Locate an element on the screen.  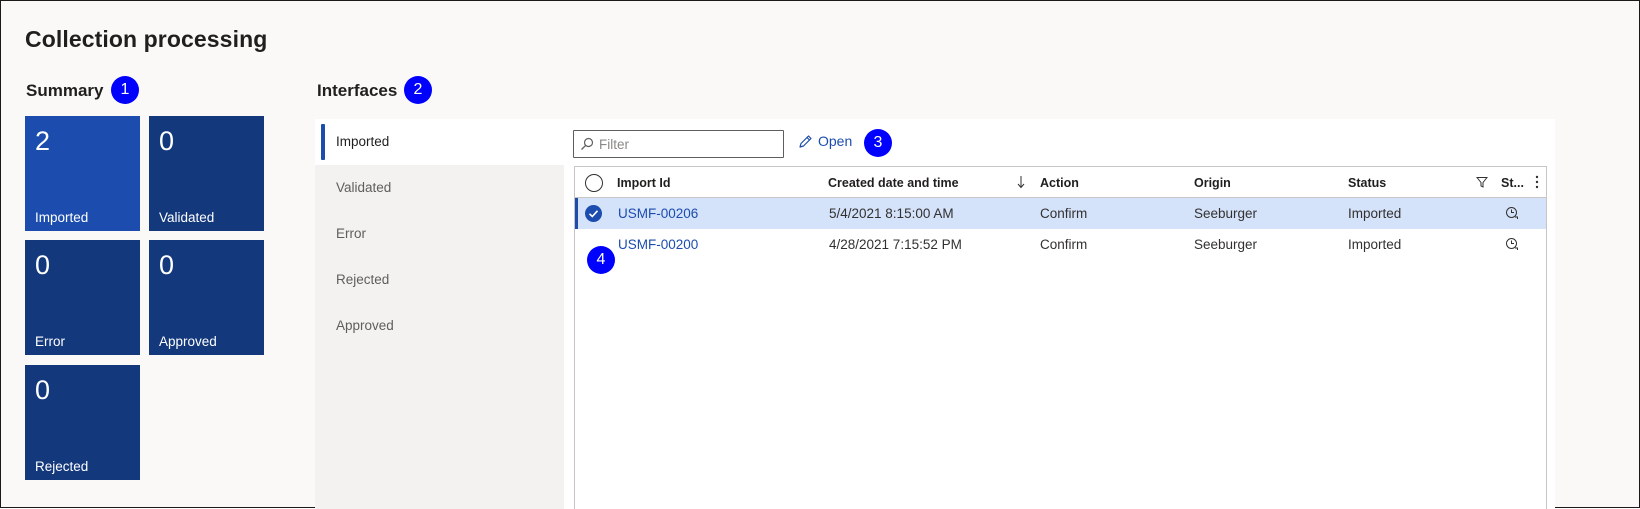
column-header-status: Status is located at coordinates (1367, 183).